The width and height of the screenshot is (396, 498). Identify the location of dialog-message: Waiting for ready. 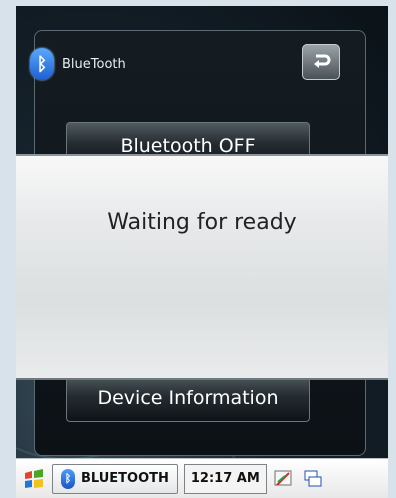
(202, 222).